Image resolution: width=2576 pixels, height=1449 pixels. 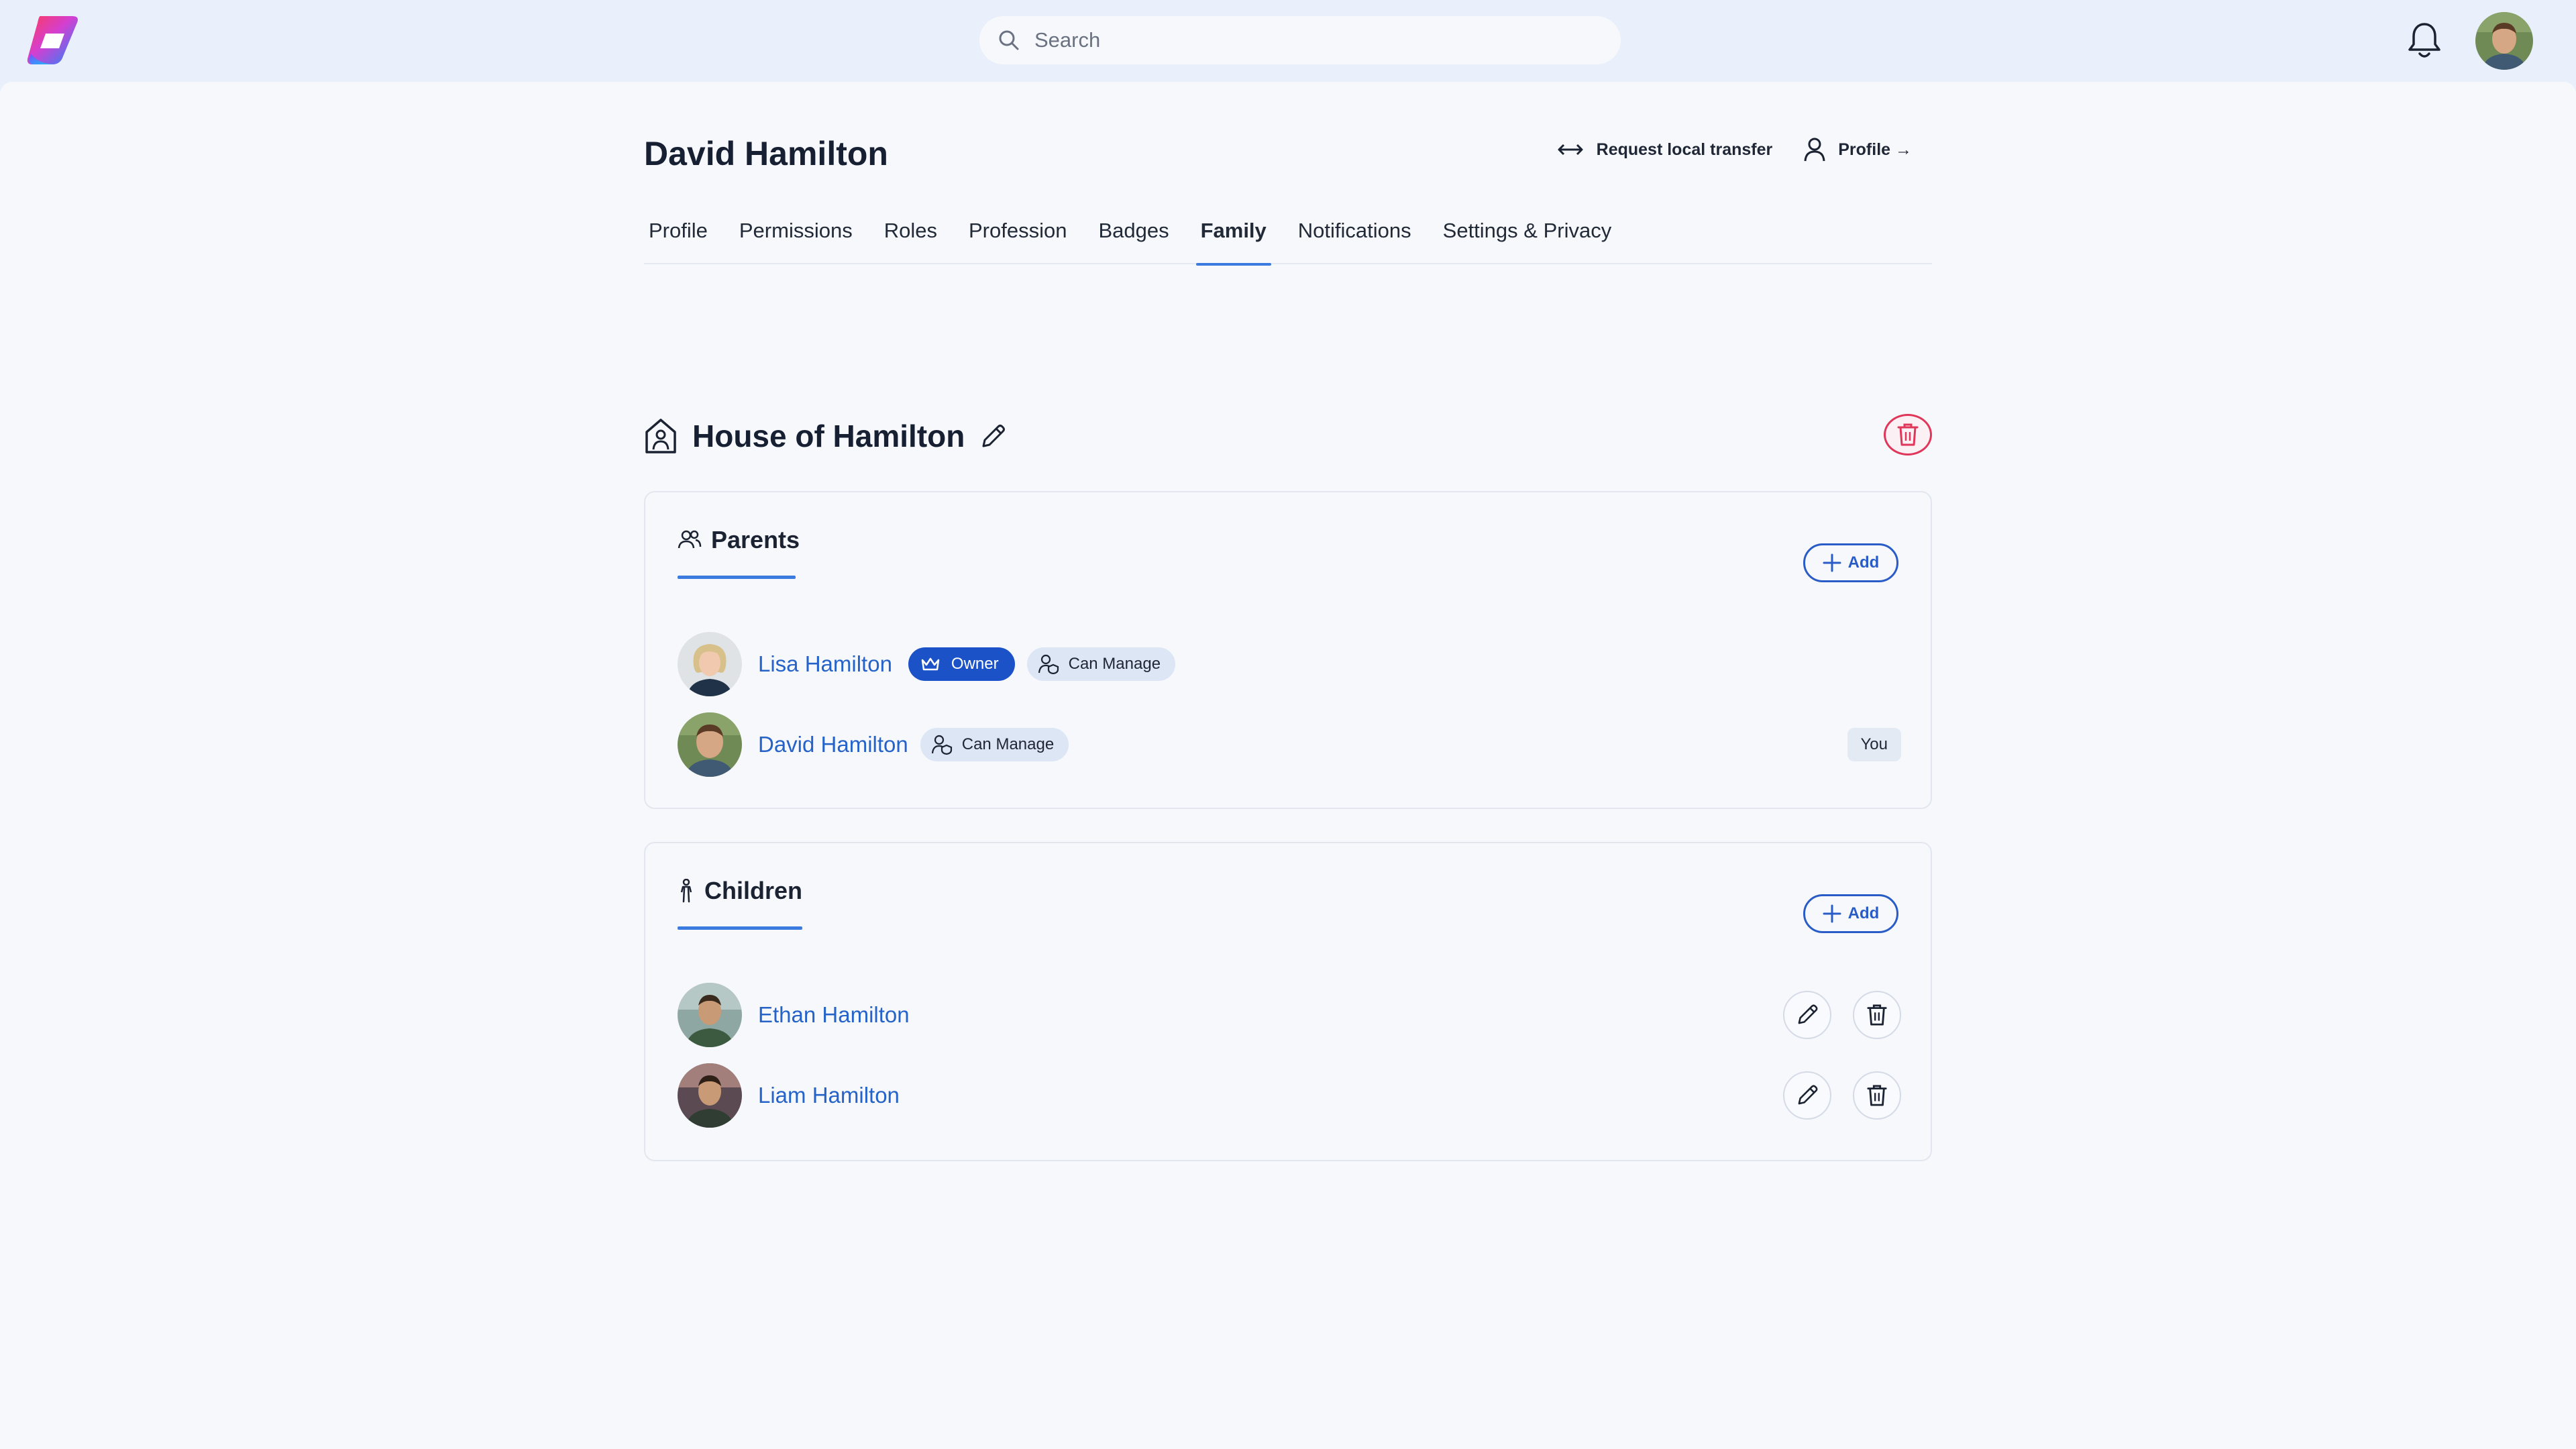 I want to click on children-label: Children, so click(x=753, y=890).